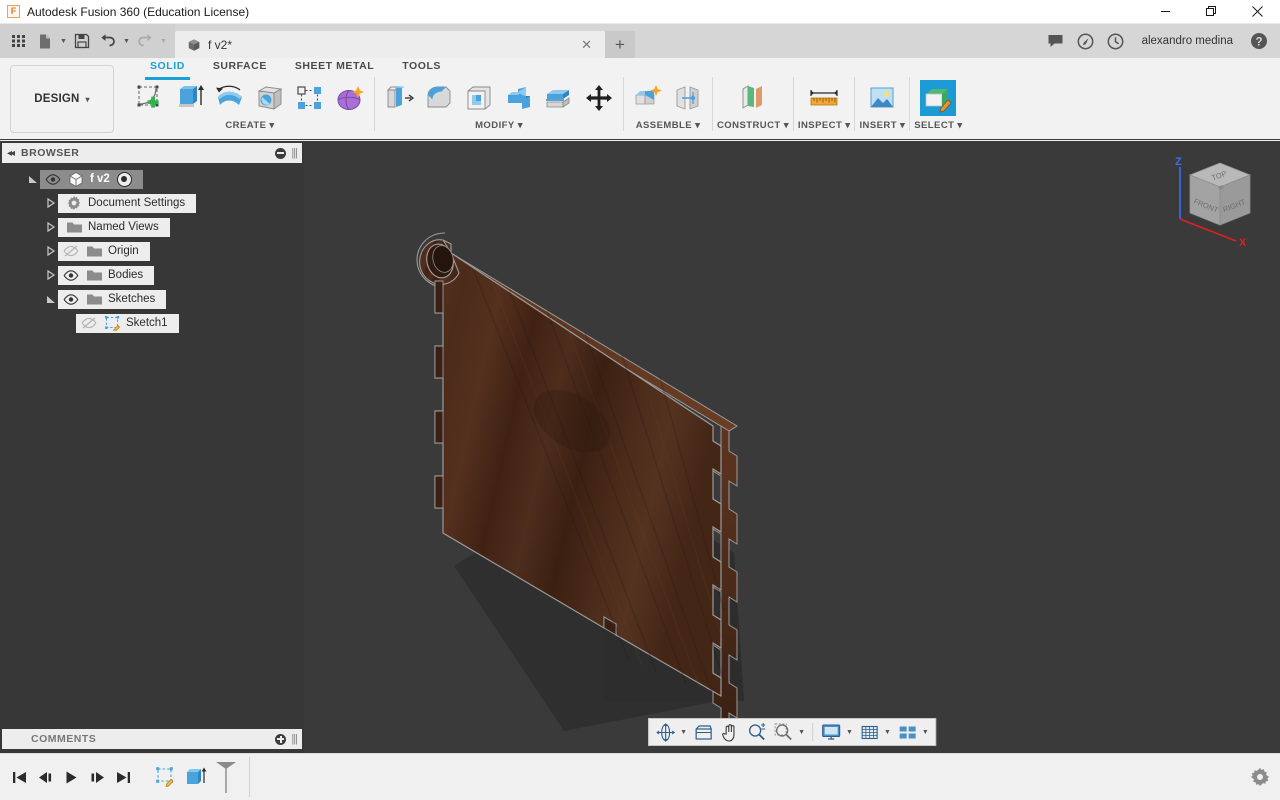 The height and width of the screenshot is (800, 1280). What do you see at coordinates (91, 179) in the screenshot?
I see `tree-node-chip: f v2` at bounding box center [91, 179].